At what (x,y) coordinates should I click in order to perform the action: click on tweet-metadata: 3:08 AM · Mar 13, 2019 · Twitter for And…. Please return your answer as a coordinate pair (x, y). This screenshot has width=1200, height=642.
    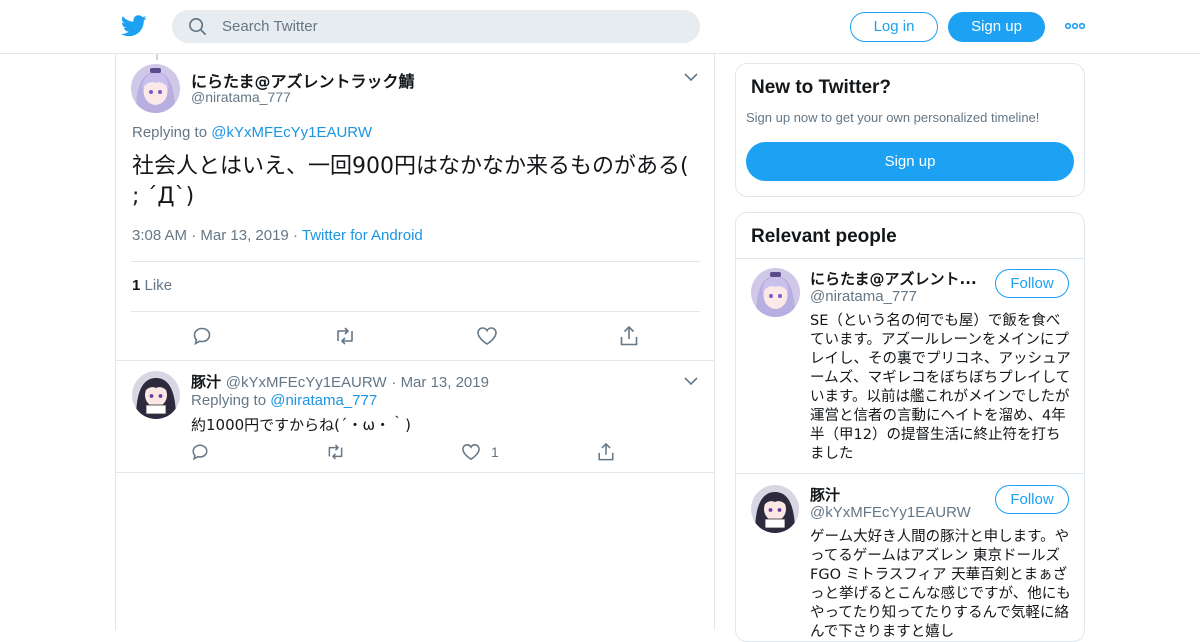
    Looking at the image, I should click on (277, 235).